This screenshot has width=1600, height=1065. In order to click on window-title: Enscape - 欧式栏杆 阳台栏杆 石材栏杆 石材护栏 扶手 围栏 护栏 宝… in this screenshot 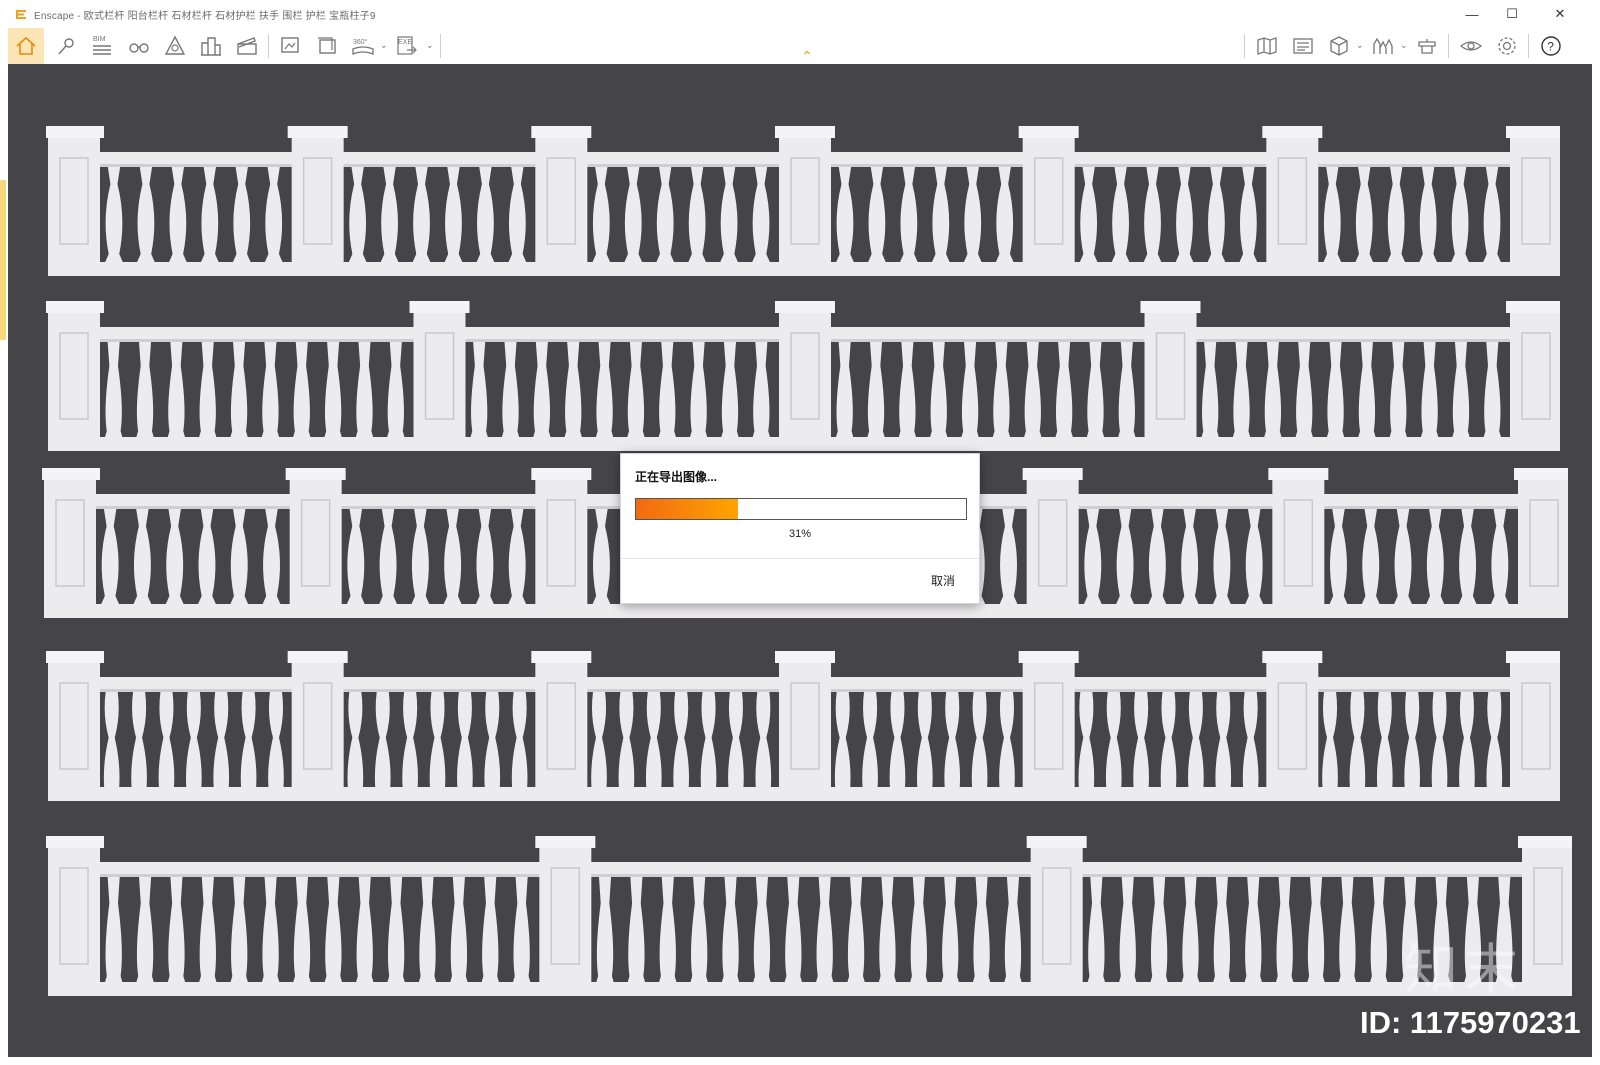, I will do `click(205, 16)`.